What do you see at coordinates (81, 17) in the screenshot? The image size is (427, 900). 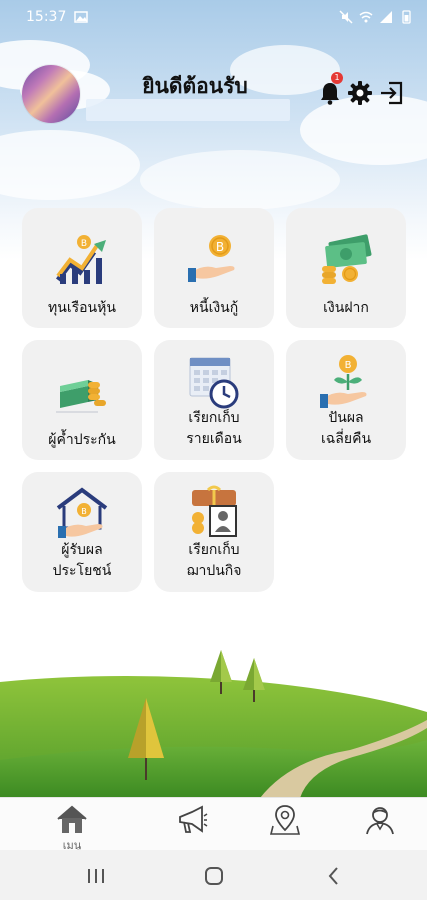 I see `image-notification-icon` at bounding box center [81, 17].